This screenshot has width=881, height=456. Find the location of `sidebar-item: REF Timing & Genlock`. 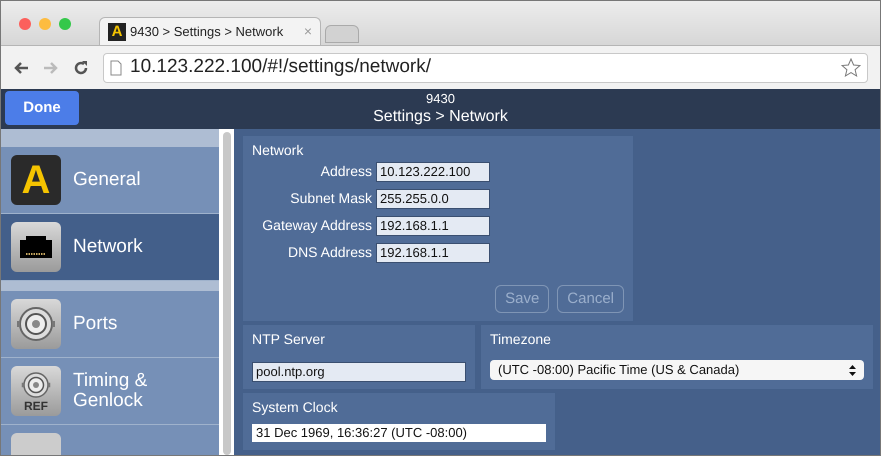

sidebar-item: REF Timing & Genlock is located at coordinates (110, 391).